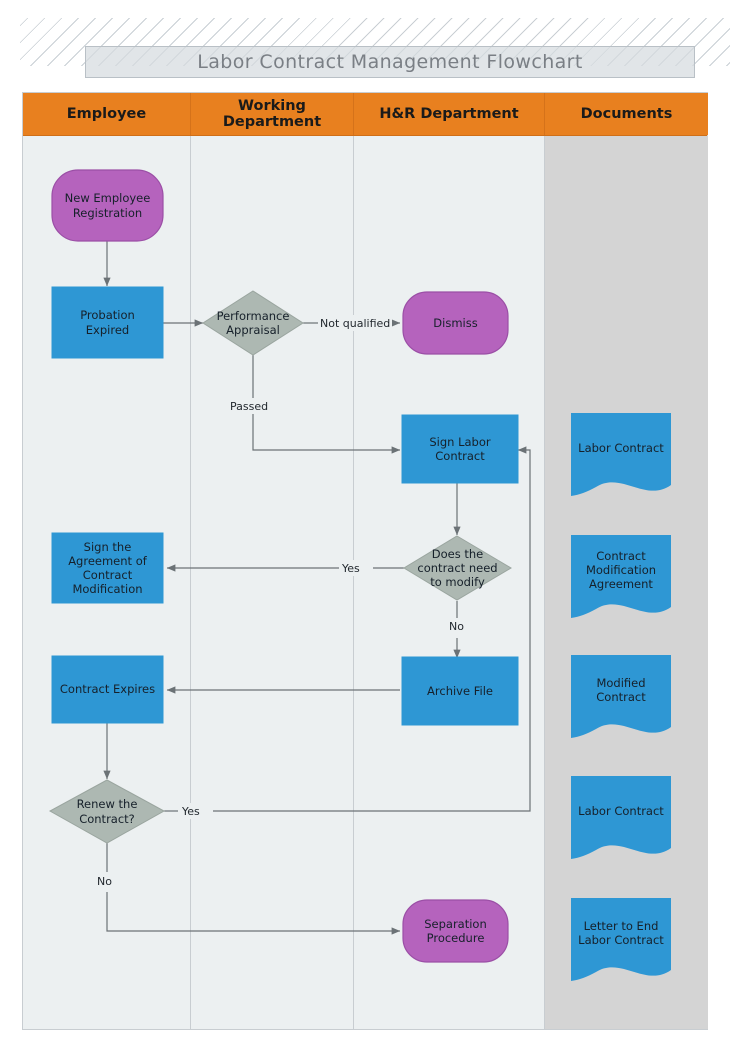 Image resolution: width=750 pixels, height=1055 pixels. Describe the element at coordinates (621, 925) in the screenshot. I see `label-doc-letter-line1: Letter to End` at that location.